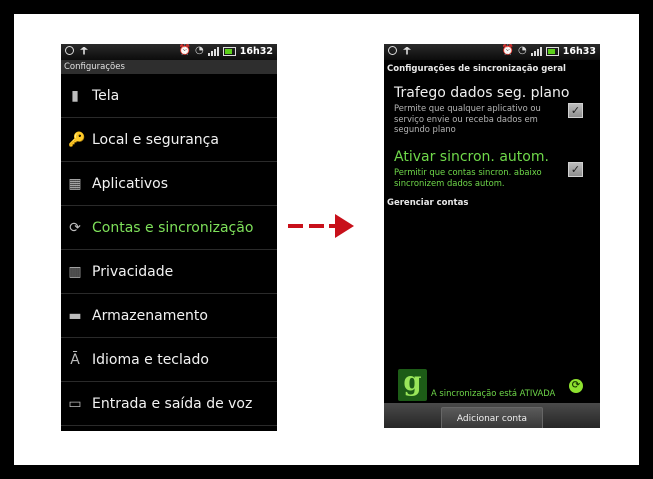 This screenshot has width=653, height=479. Describe the element at coordinates (256, 51) in the screenshot. I see `status-time: 16h32` at that location.